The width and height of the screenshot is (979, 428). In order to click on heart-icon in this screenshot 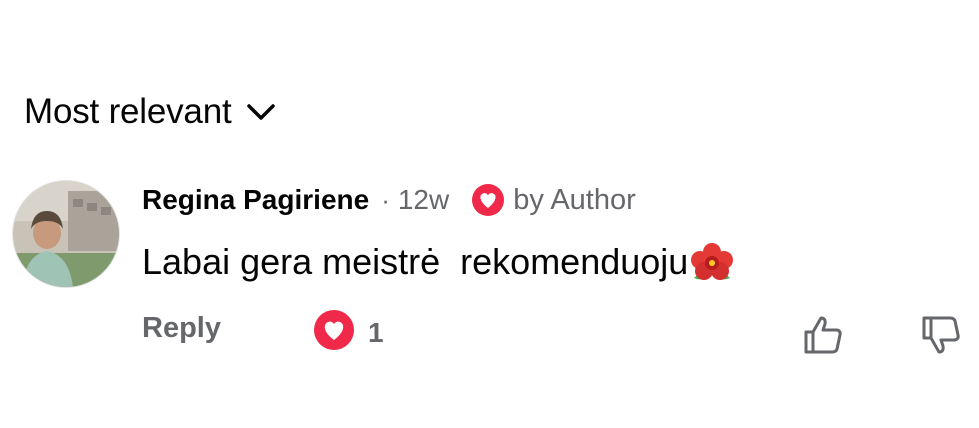, I will do `click(488, 200)`.